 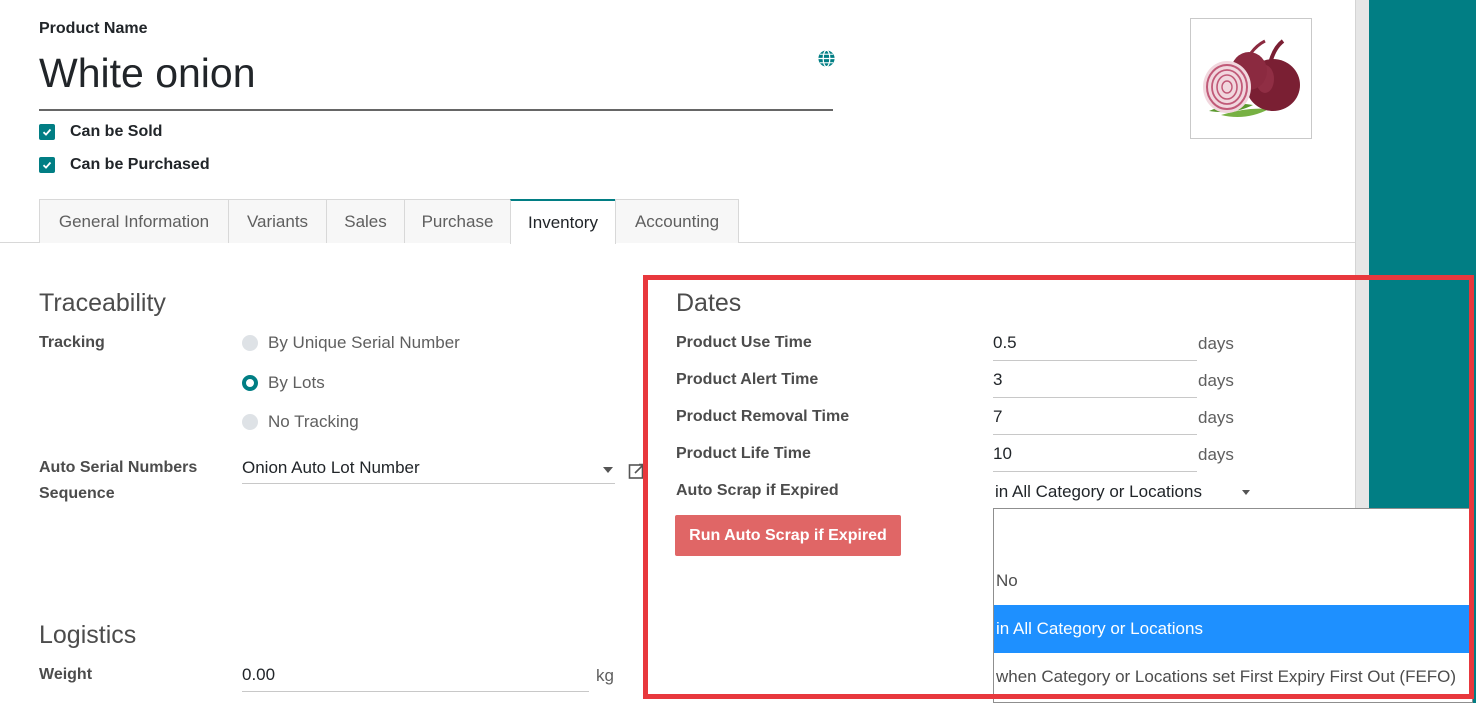 What do you see at coordinates (415, 678) in the screenshot?
I see `weight-input: 0.00` at bounding box center [415, 678].